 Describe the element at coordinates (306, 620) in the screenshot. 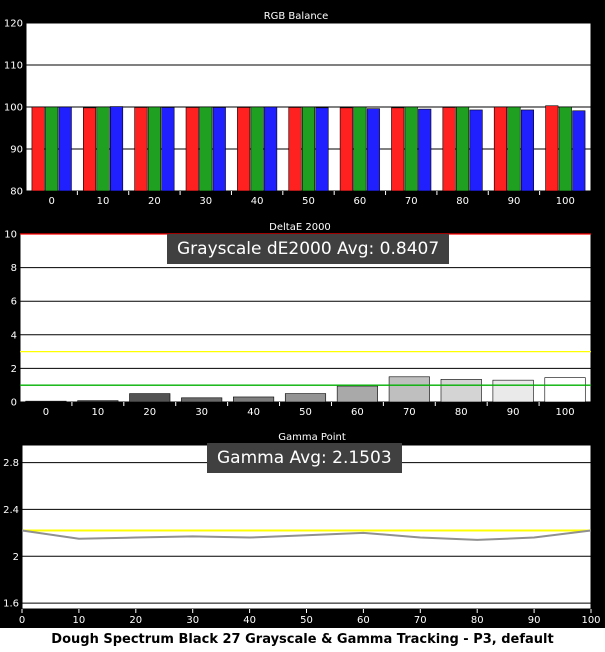

I see `gamma-x-tick-label: 50` at that location.